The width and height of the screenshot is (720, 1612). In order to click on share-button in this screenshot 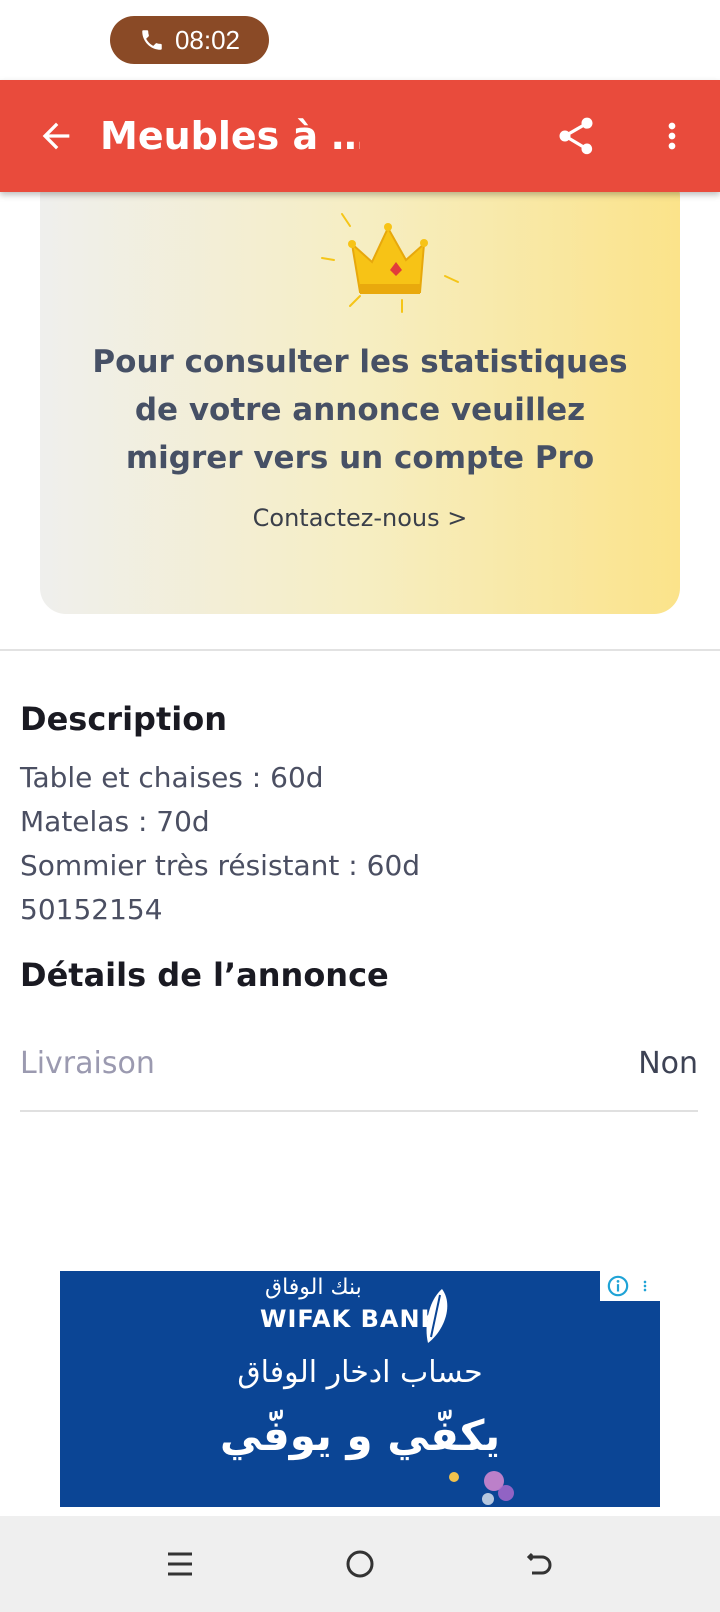, I will do `click(576, 136)`.